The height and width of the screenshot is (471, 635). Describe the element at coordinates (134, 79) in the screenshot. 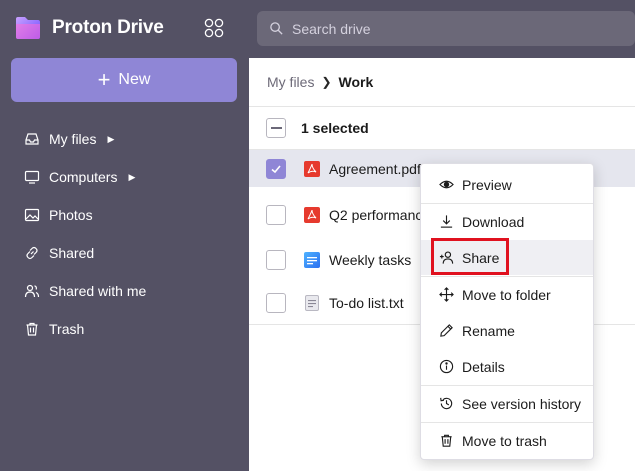

I see `new-button-label: New` at that location.